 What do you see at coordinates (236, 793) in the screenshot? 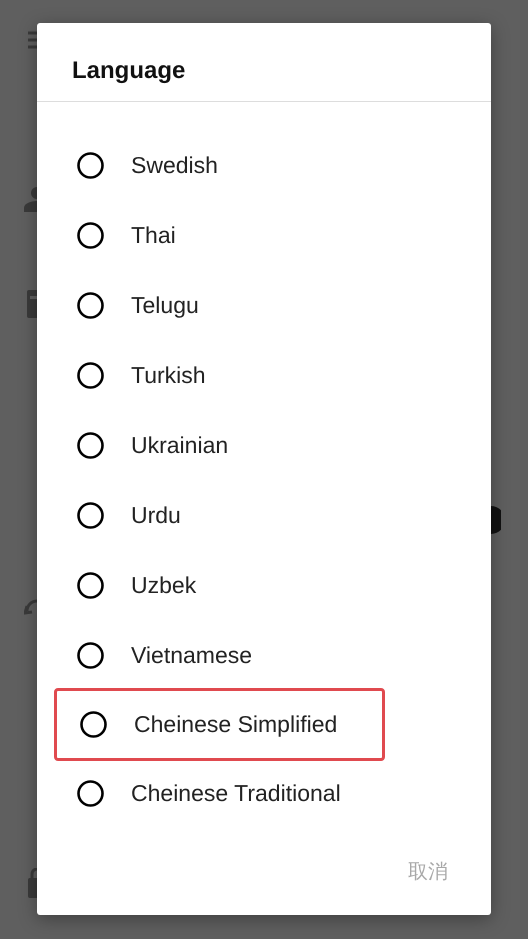
I see `language-option: Cheinese Traditional` at bounding box center [236, 793].